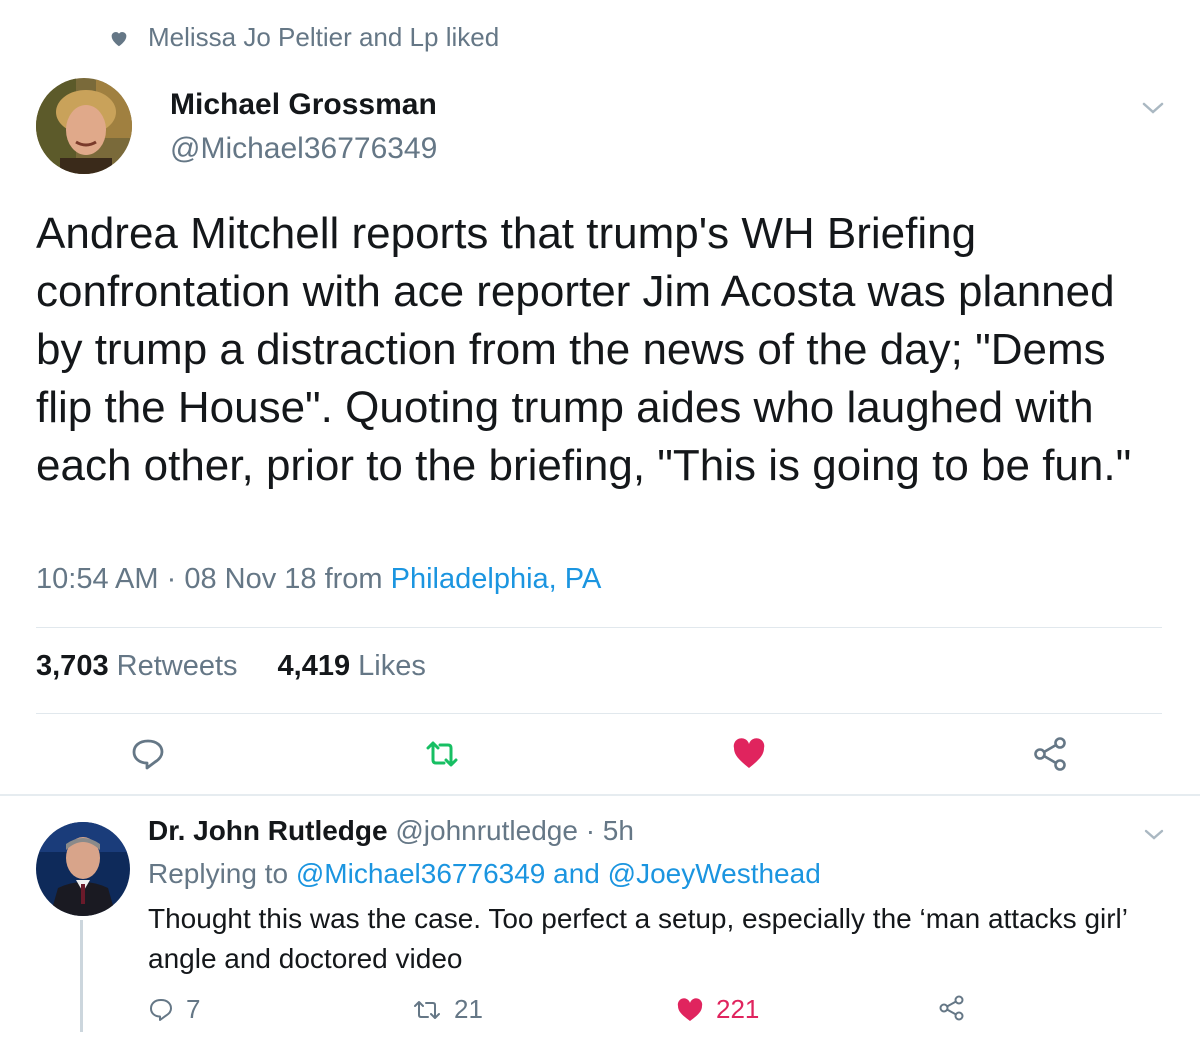 Image resolution: width=1200 pixels, height=1040 pixels. What do you see at coordinates (576, 873) in the screenshot?
I see `replying-and: and` at bounding box center [576, 873].